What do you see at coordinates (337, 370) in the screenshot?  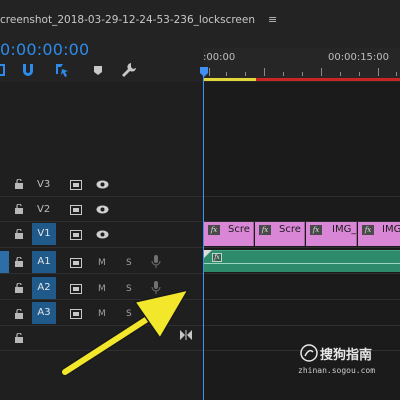 I see `watermark-url: zhinan.sogou.com` at bounding box center [337, 370].